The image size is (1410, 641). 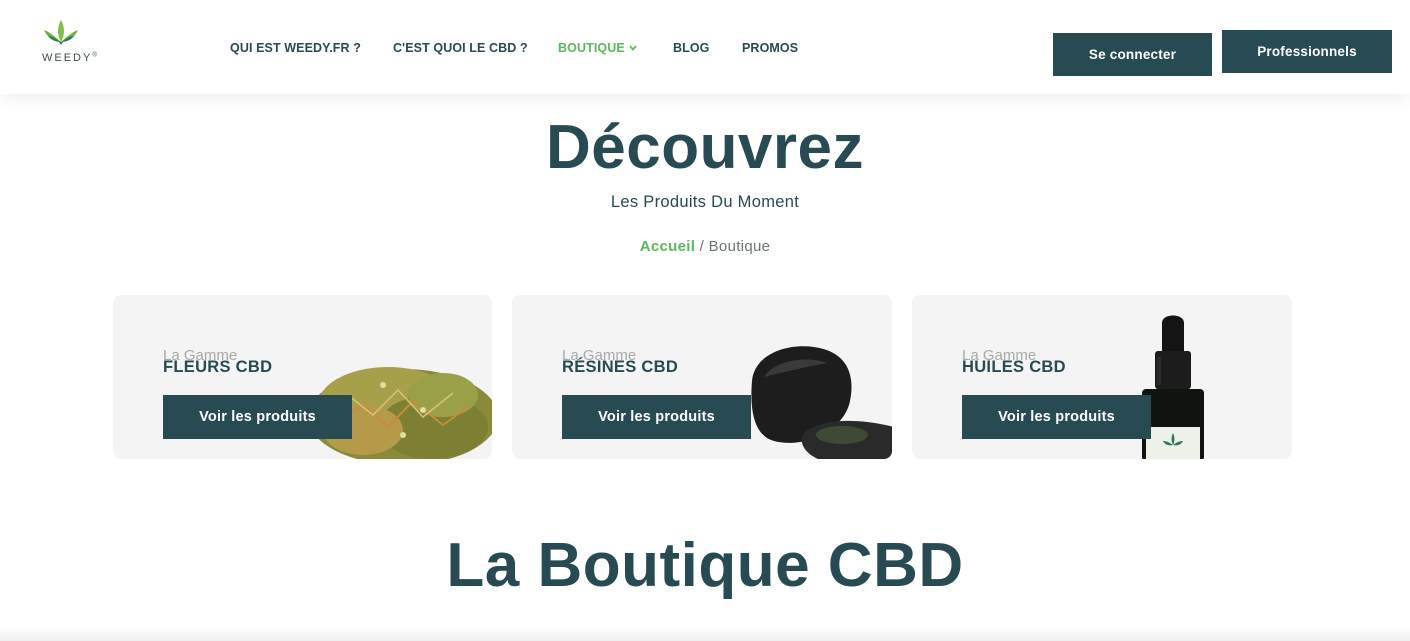 What do you see at coordinates (70, 58) in the screenshot?
I see `logo-wordmark: WEEDY®` at bounding box center [70, 58].